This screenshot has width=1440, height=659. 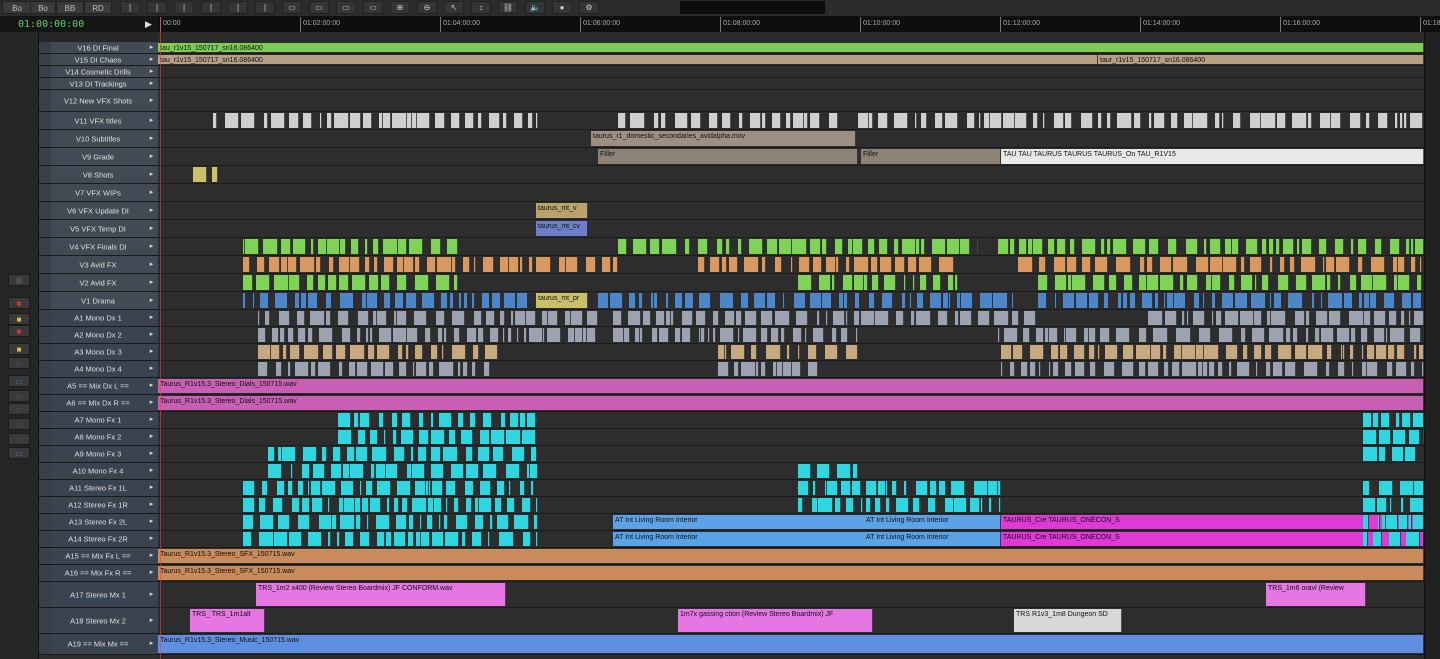 I want to click on track-header: V9 Grade ▸, so click(x=98, y=157).